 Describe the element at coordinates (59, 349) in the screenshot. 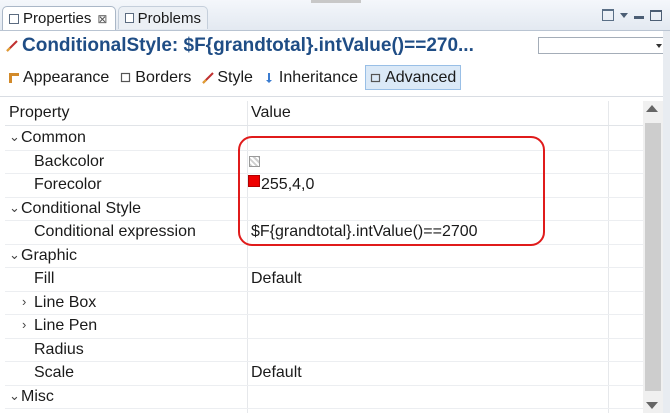

I see `row-label: Radius` at that location.